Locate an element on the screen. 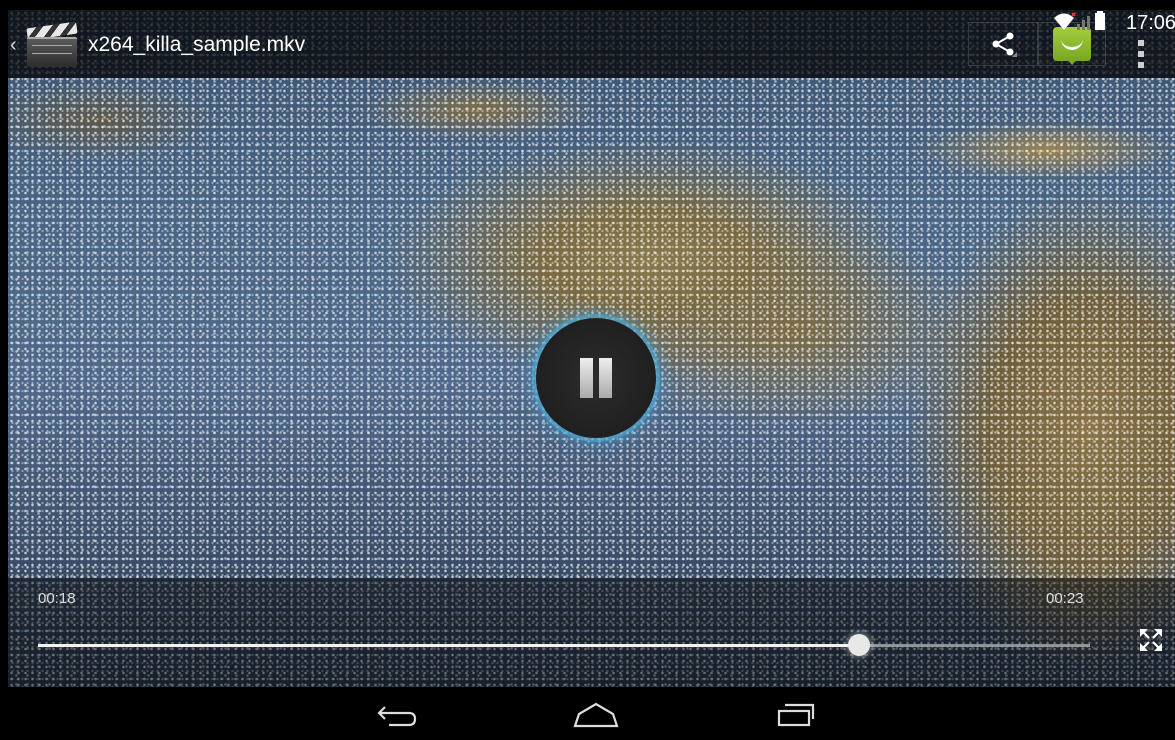 This screenshot has width=1175, height=740. status-bar is located at coordinates (587, 5).